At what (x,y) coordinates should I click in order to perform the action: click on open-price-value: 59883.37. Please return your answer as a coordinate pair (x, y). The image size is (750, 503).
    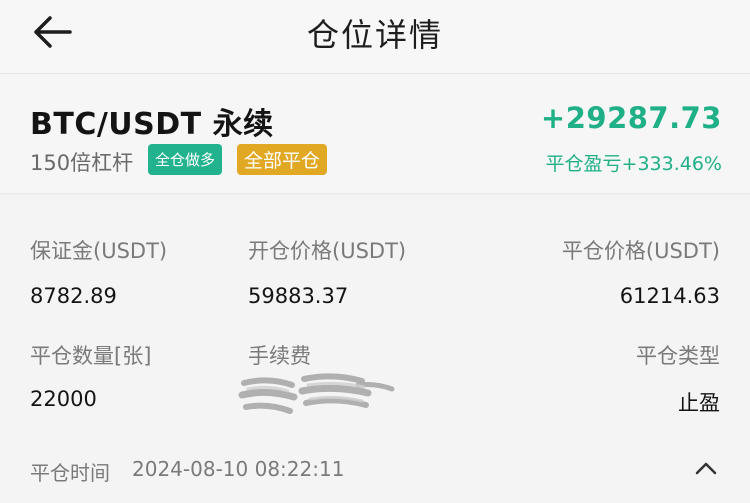
    Looking at the image, I should click on (298, 296).